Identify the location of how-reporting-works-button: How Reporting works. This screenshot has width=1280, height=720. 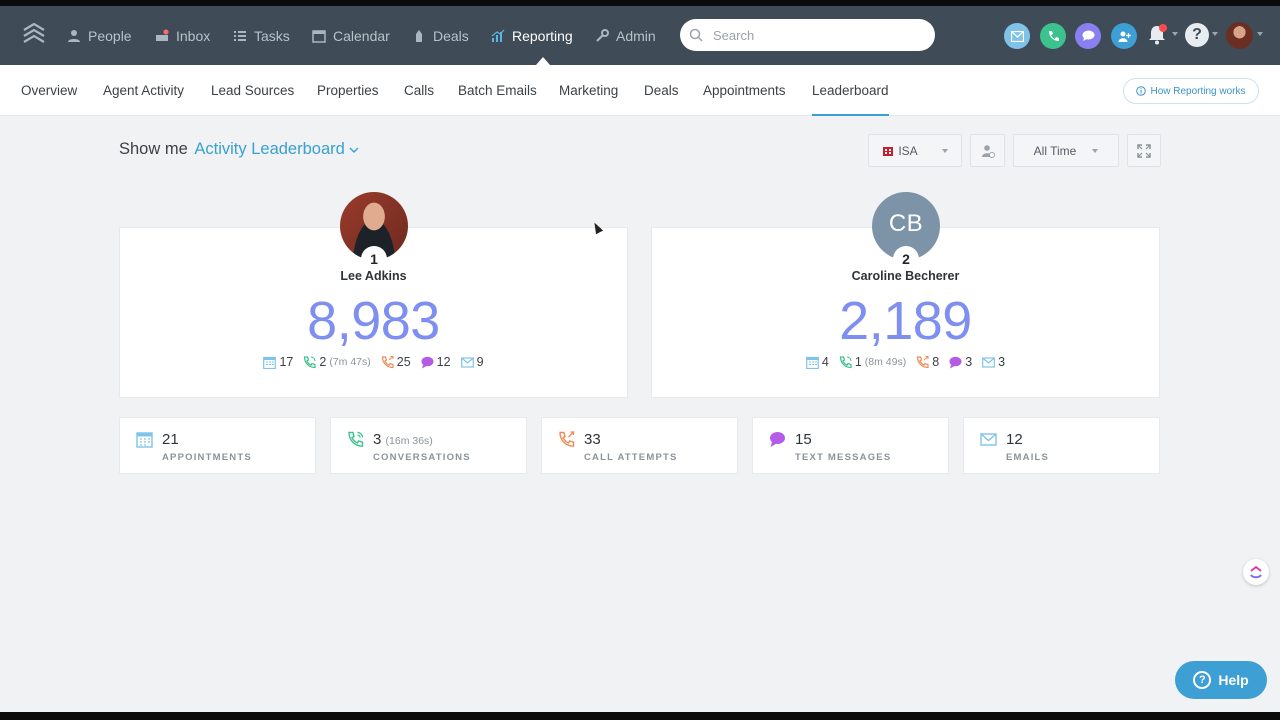
(1191, 91).